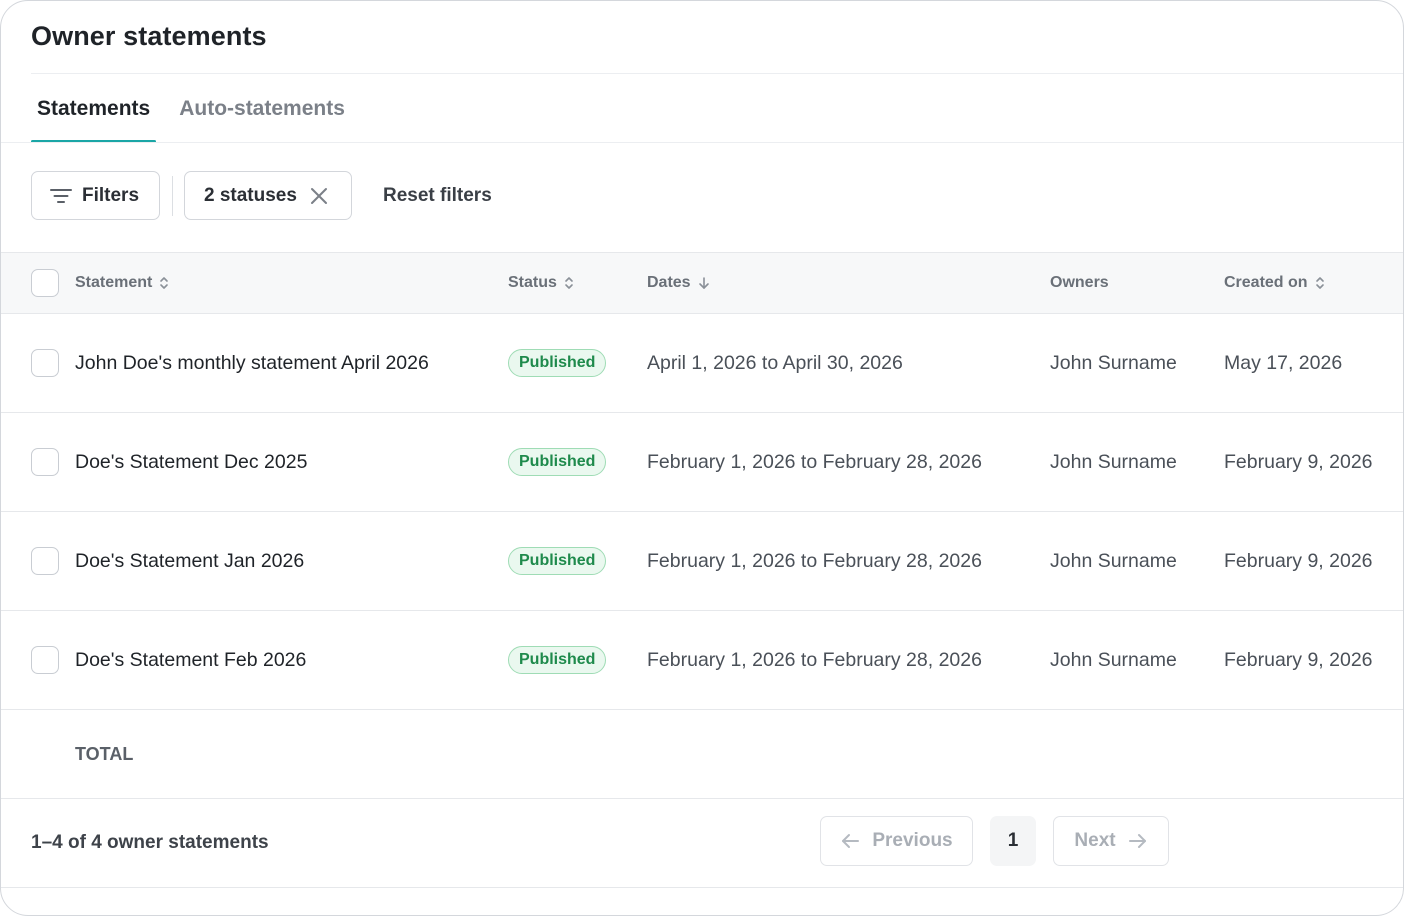 This screenshot has height=916, width=1404. I want to click on filters-button: Filters, so click(95, 195).